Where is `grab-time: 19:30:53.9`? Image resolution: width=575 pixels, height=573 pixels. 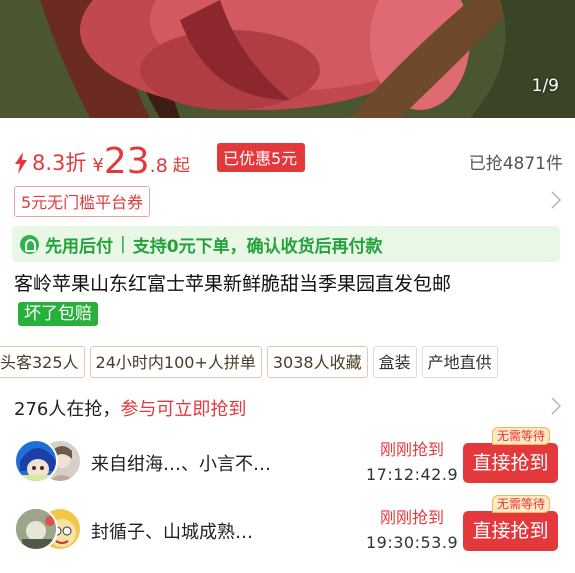
grab-time: 19:30:53.9 is located at coordinates (412, 542).